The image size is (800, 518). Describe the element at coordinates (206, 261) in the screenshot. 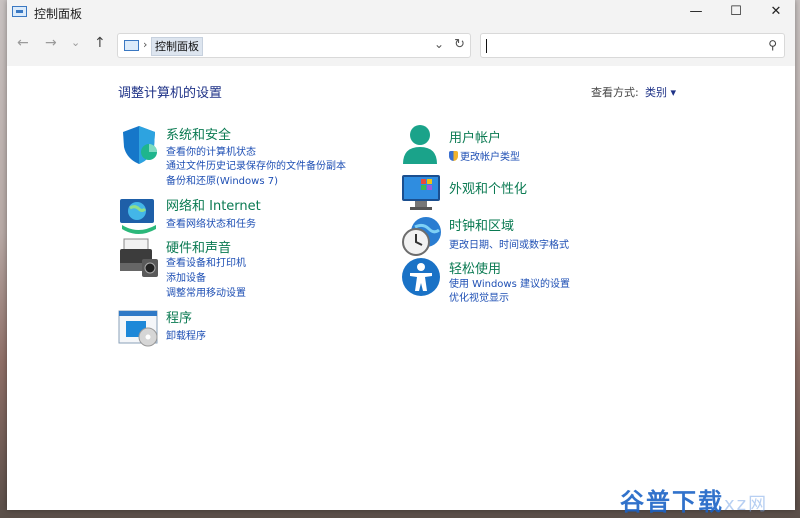

I see `category-link: 查看设备和打印机` at that location.